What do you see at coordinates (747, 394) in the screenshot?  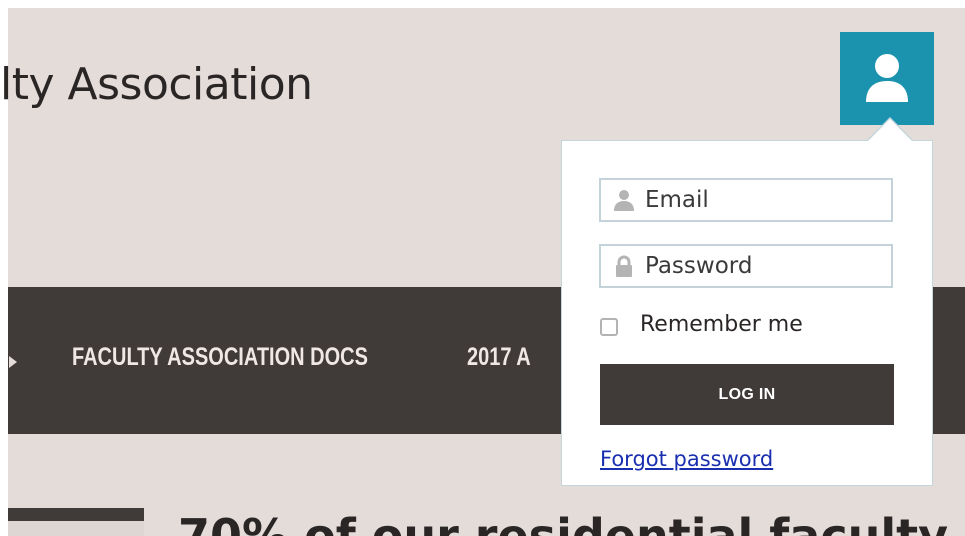 I see `log-in-button: LOG IN` at bounding box center [747, 394].